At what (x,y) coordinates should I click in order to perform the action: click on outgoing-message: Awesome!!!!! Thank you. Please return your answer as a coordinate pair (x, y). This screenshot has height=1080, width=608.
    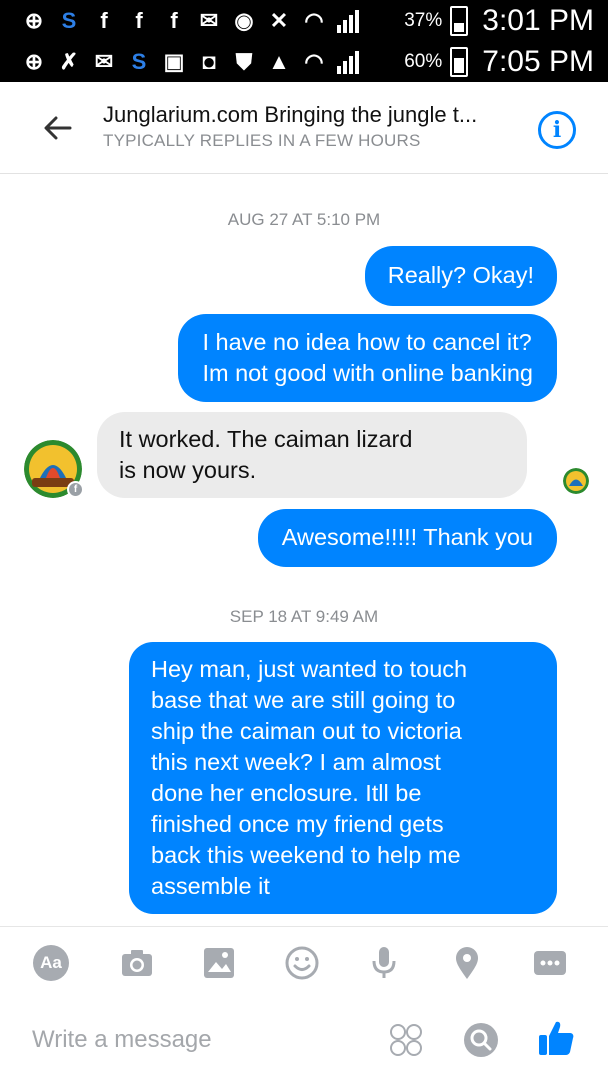
    Looking at the image, I should click on (407, 538).